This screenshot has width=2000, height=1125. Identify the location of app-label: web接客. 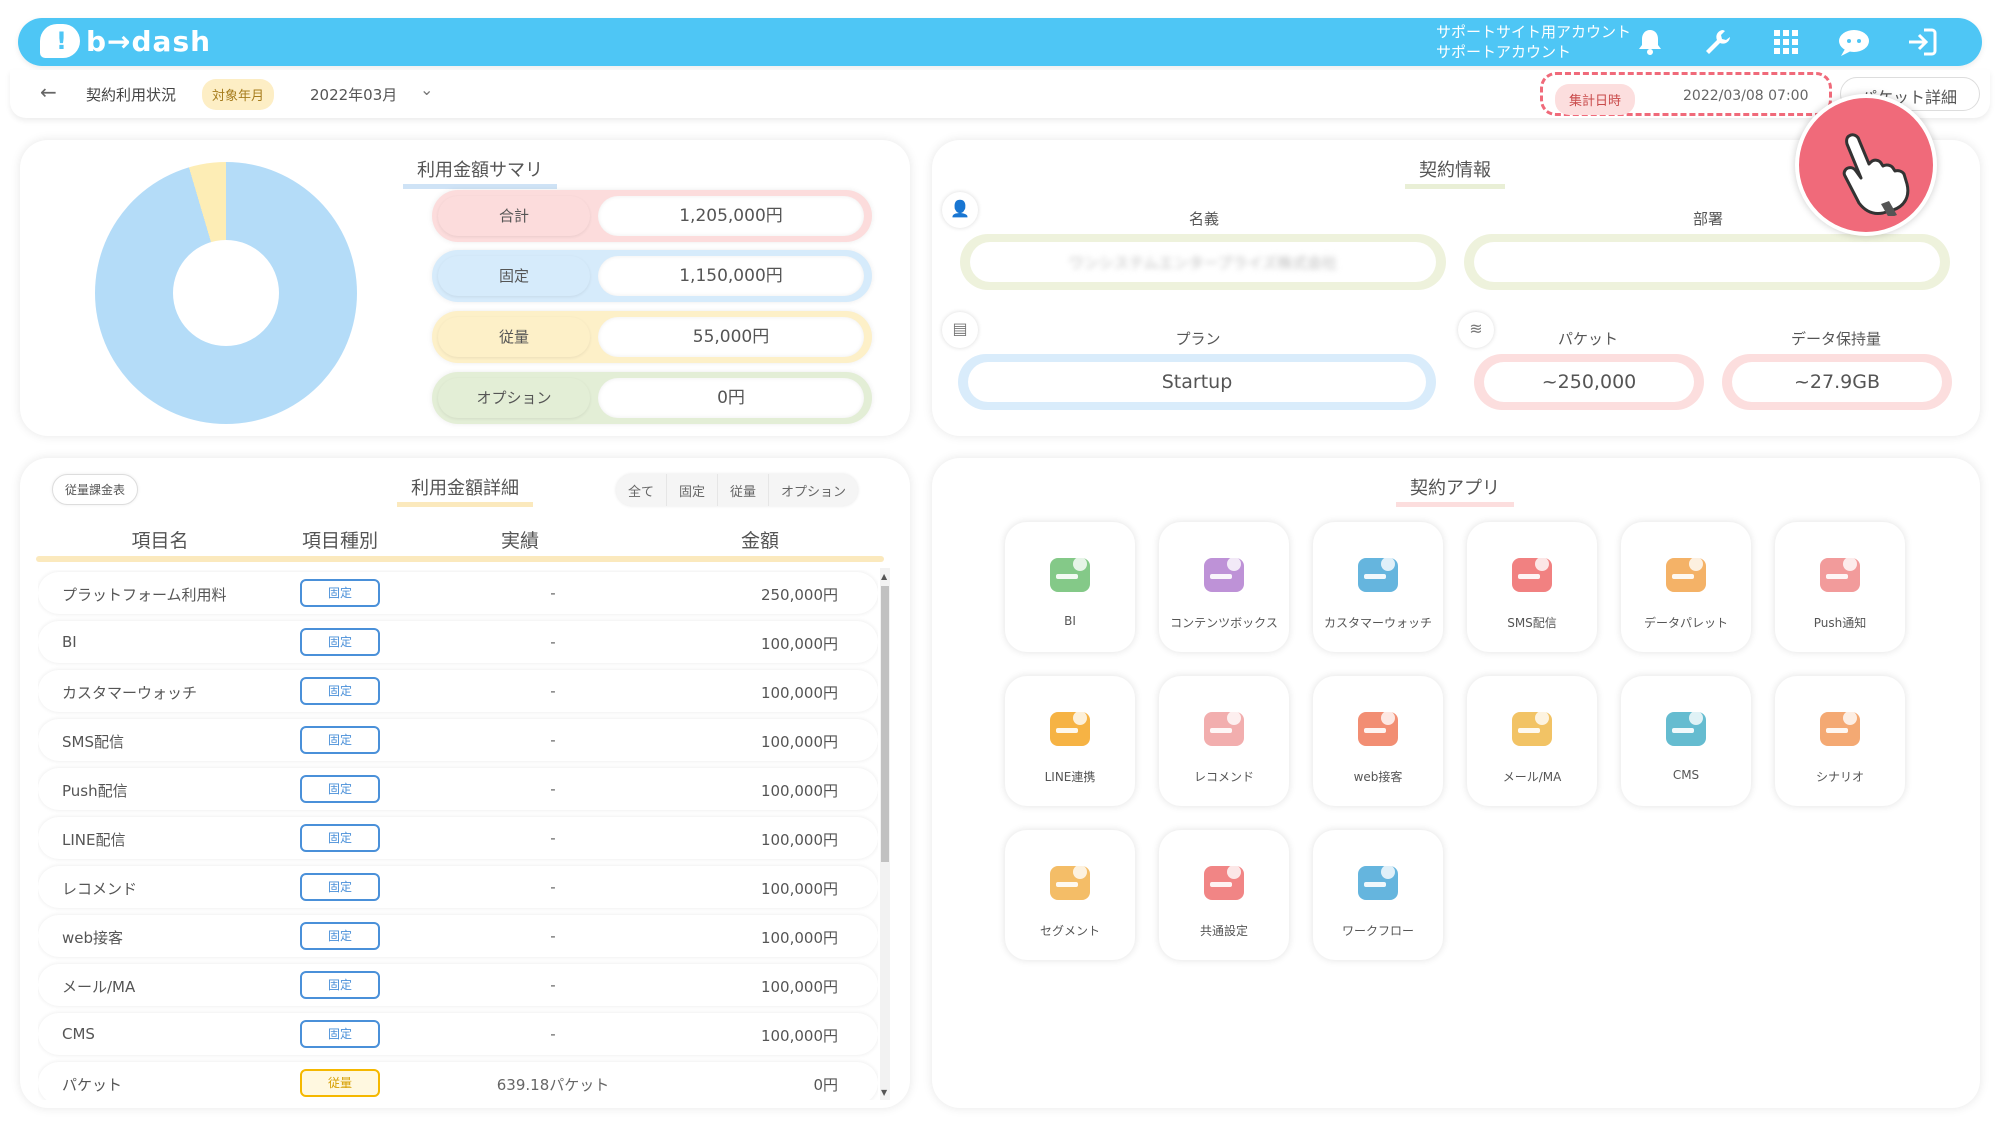
(1378, 777).